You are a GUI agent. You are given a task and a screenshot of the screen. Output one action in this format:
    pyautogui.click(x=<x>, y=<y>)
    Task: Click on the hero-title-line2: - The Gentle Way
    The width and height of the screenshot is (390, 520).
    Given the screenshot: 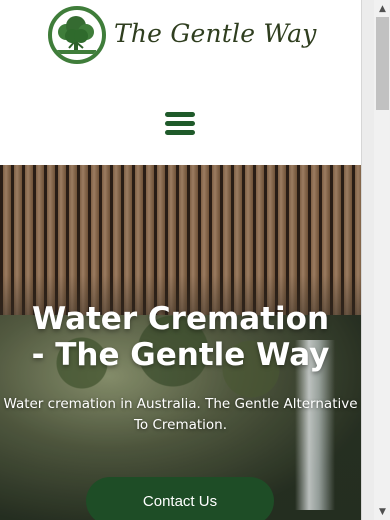 What is the action you would take?
    pyautogui.click(x=180, y=355)
    